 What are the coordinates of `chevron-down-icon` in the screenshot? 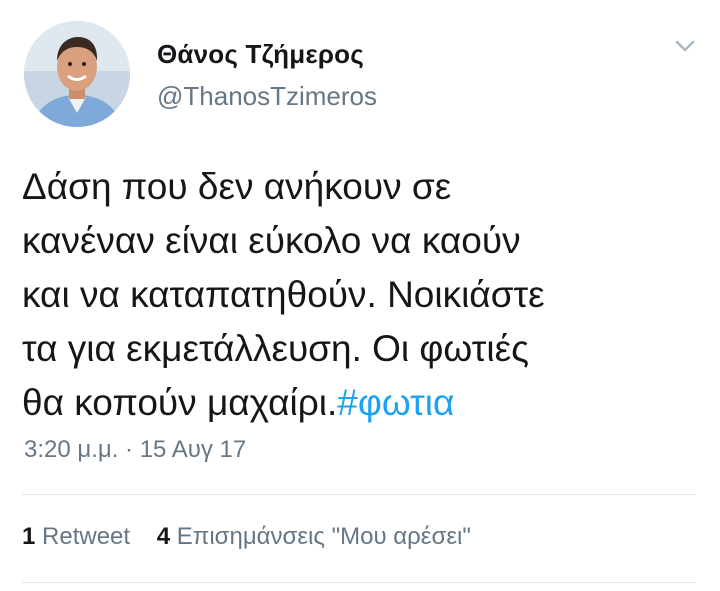 It's located at (685, 46).